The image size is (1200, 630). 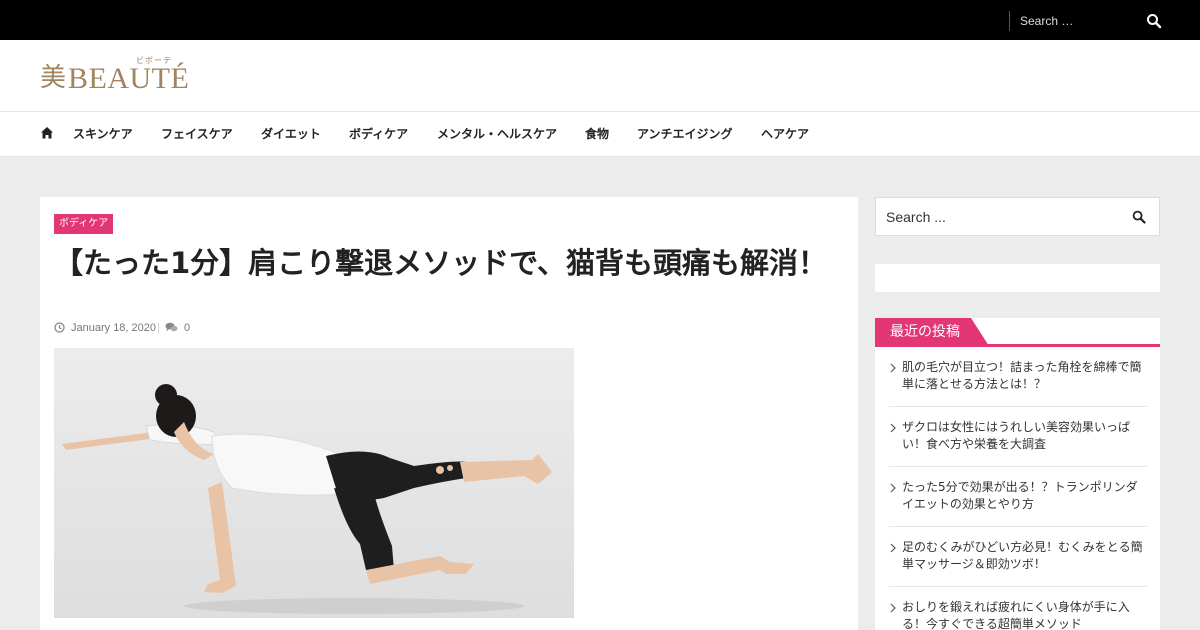 I want to click on recent-post-item: 足のむくみがひどい方必見！むくみをとる簡単マッサージ＆即効ツボ！, so click(x=1018, y=557).